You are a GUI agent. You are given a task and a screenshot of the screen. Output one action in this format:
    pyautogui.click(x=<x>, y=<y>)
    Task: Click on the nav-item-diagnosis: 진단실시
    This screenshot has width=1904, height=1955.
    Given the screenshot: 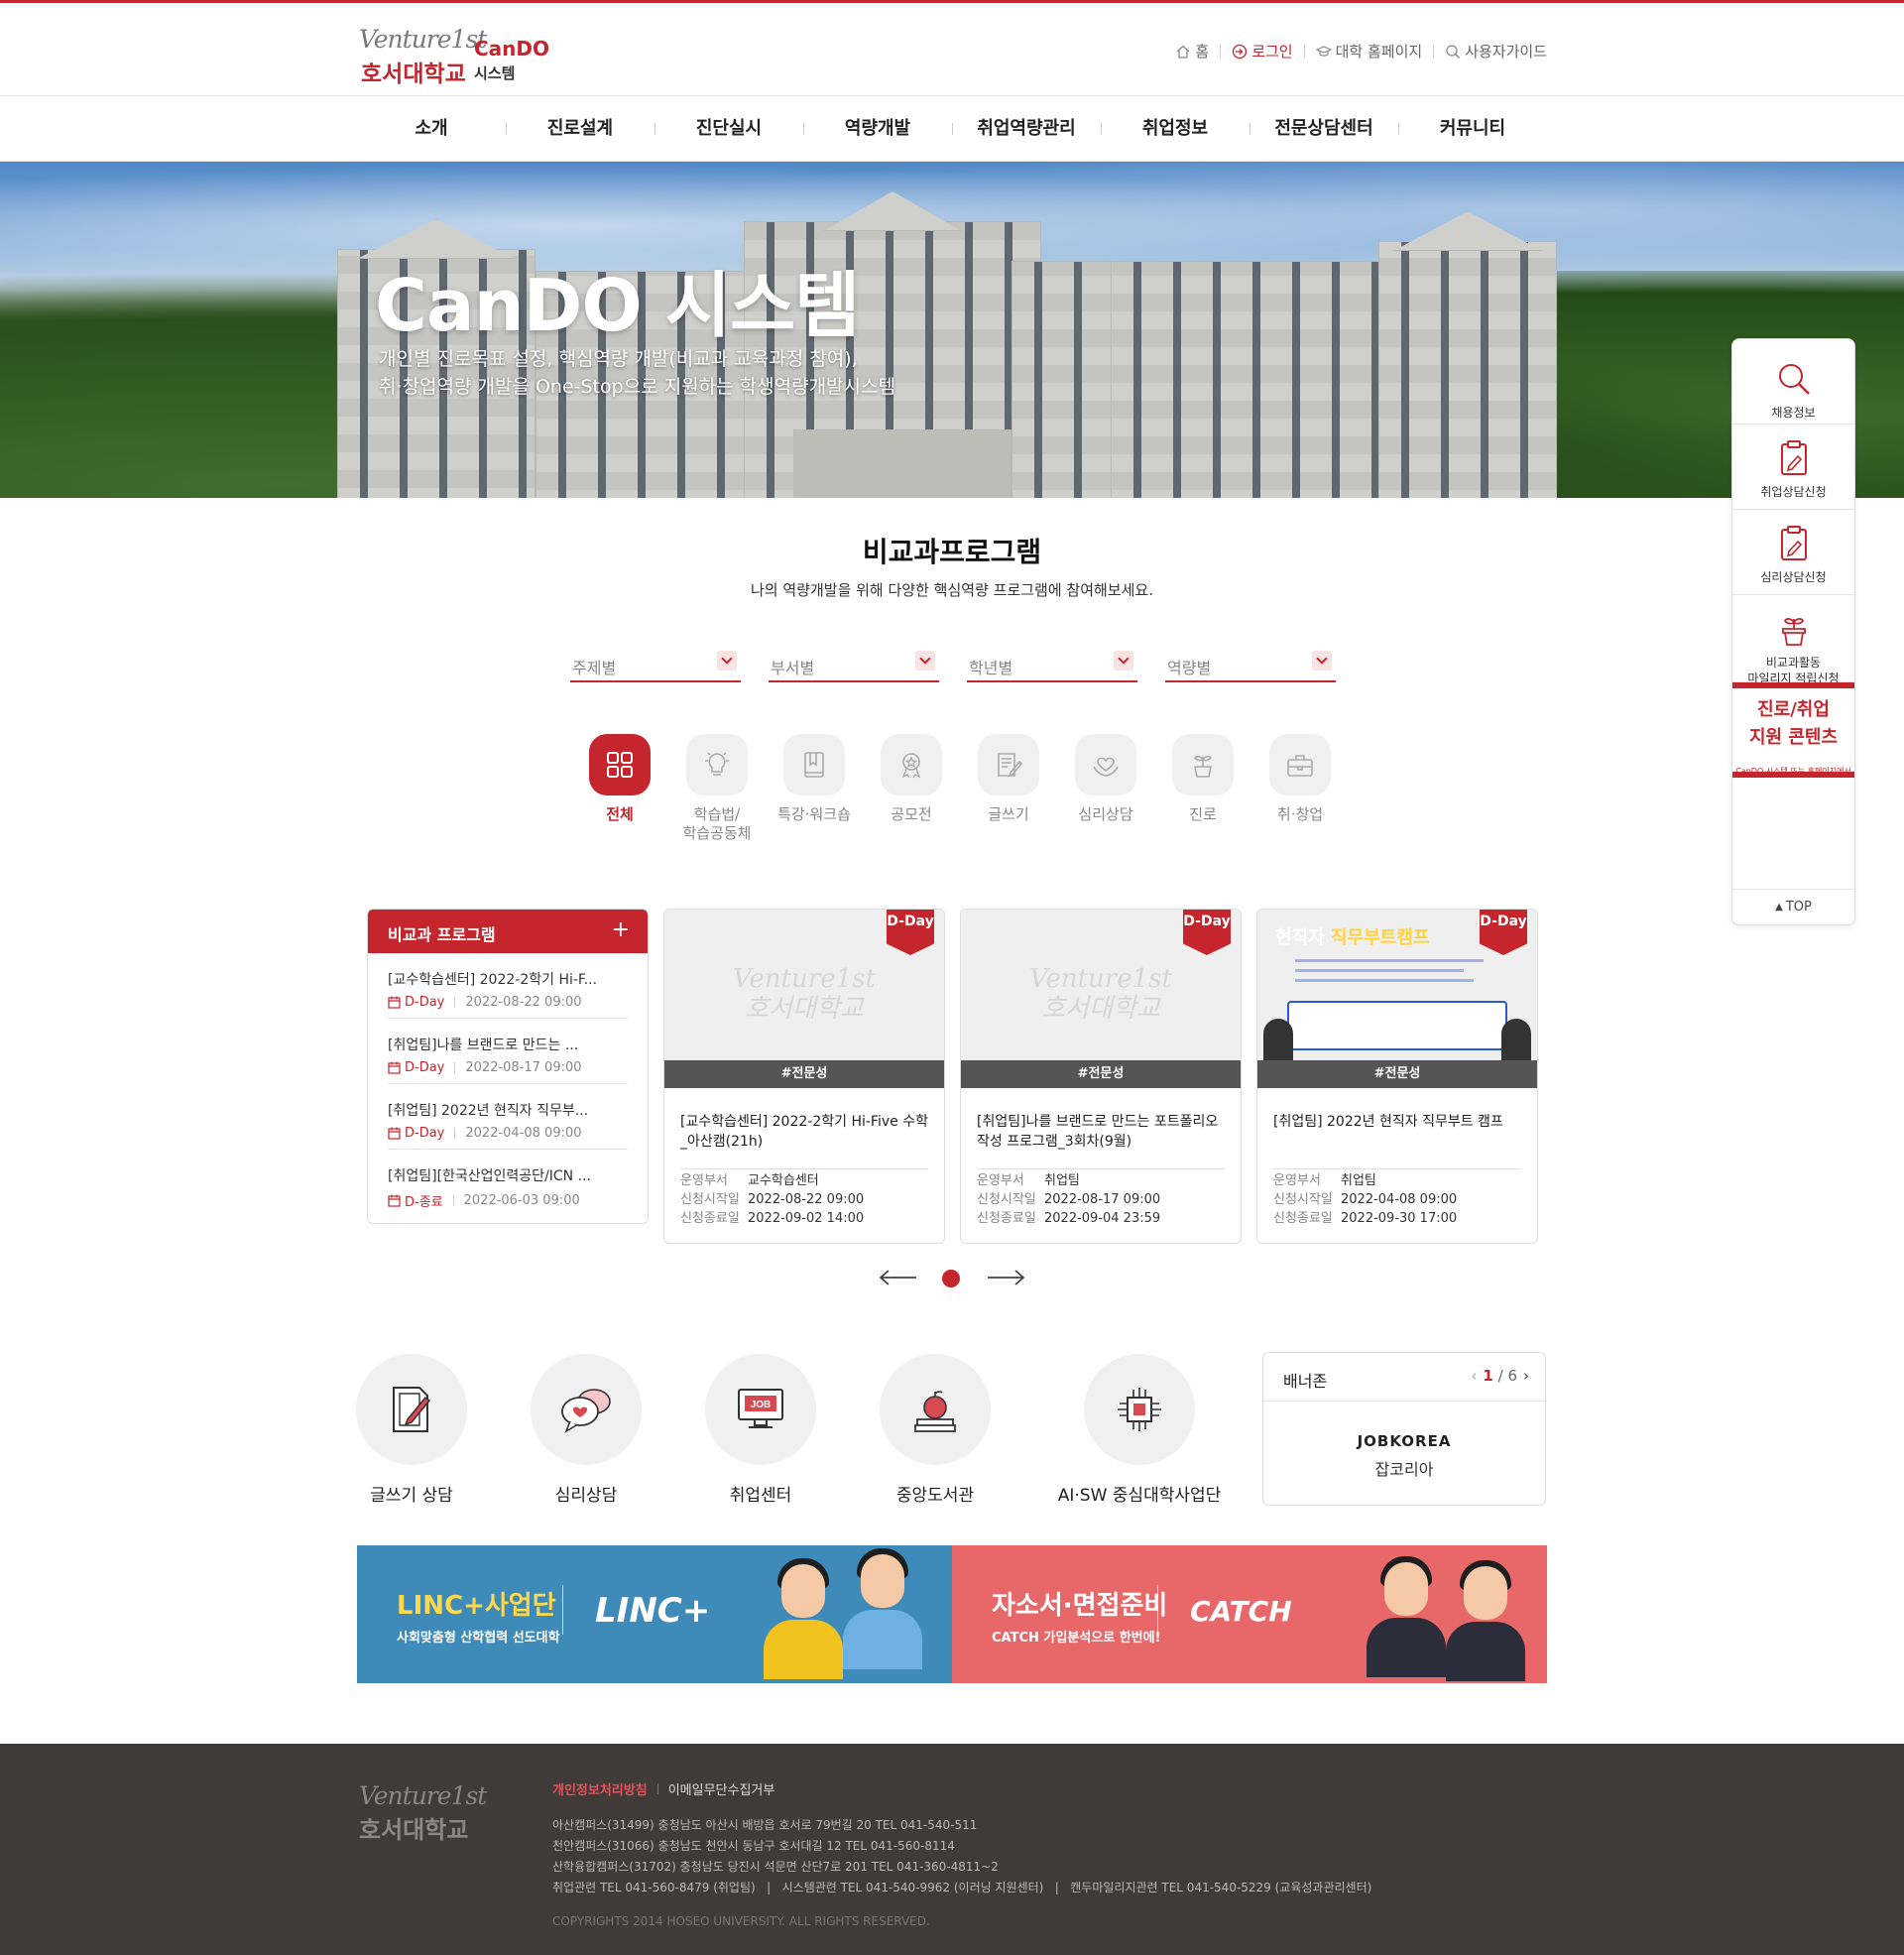 What is the action you would take?
    pyautogui.click(x=728, y=129)
    